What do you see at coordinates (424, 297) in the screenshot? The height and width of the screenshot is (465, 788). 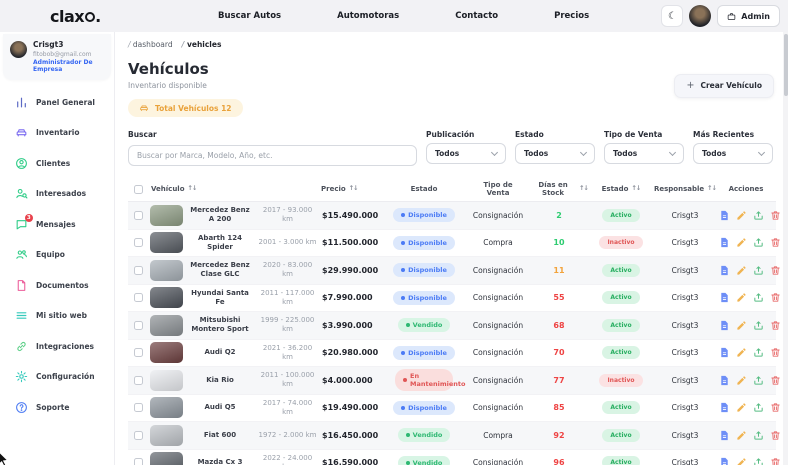 I see `publication-status-badge: Disponible` at bounding box center [424, 297].